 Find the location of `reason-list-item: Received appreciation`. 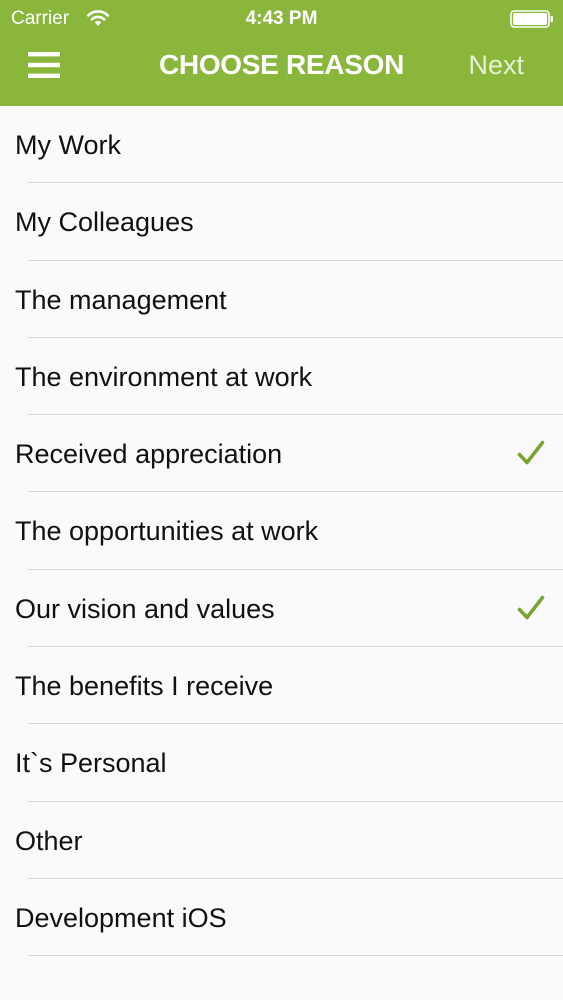

reason-list-item: Received appreciation is located at coordinates (281, 454).